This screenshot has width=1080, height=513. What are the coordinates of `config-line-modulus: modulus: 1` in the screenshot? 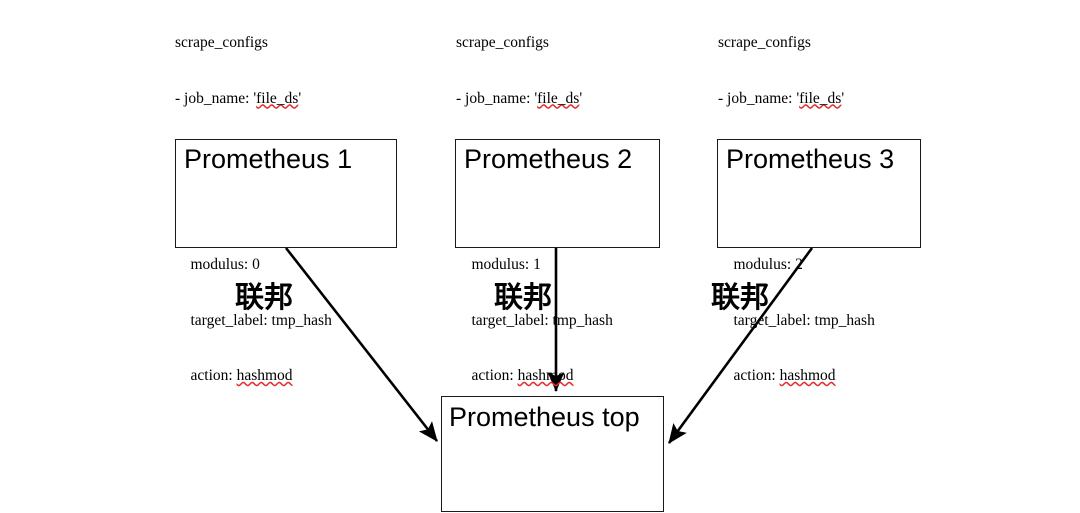 It's located at (498, 264).